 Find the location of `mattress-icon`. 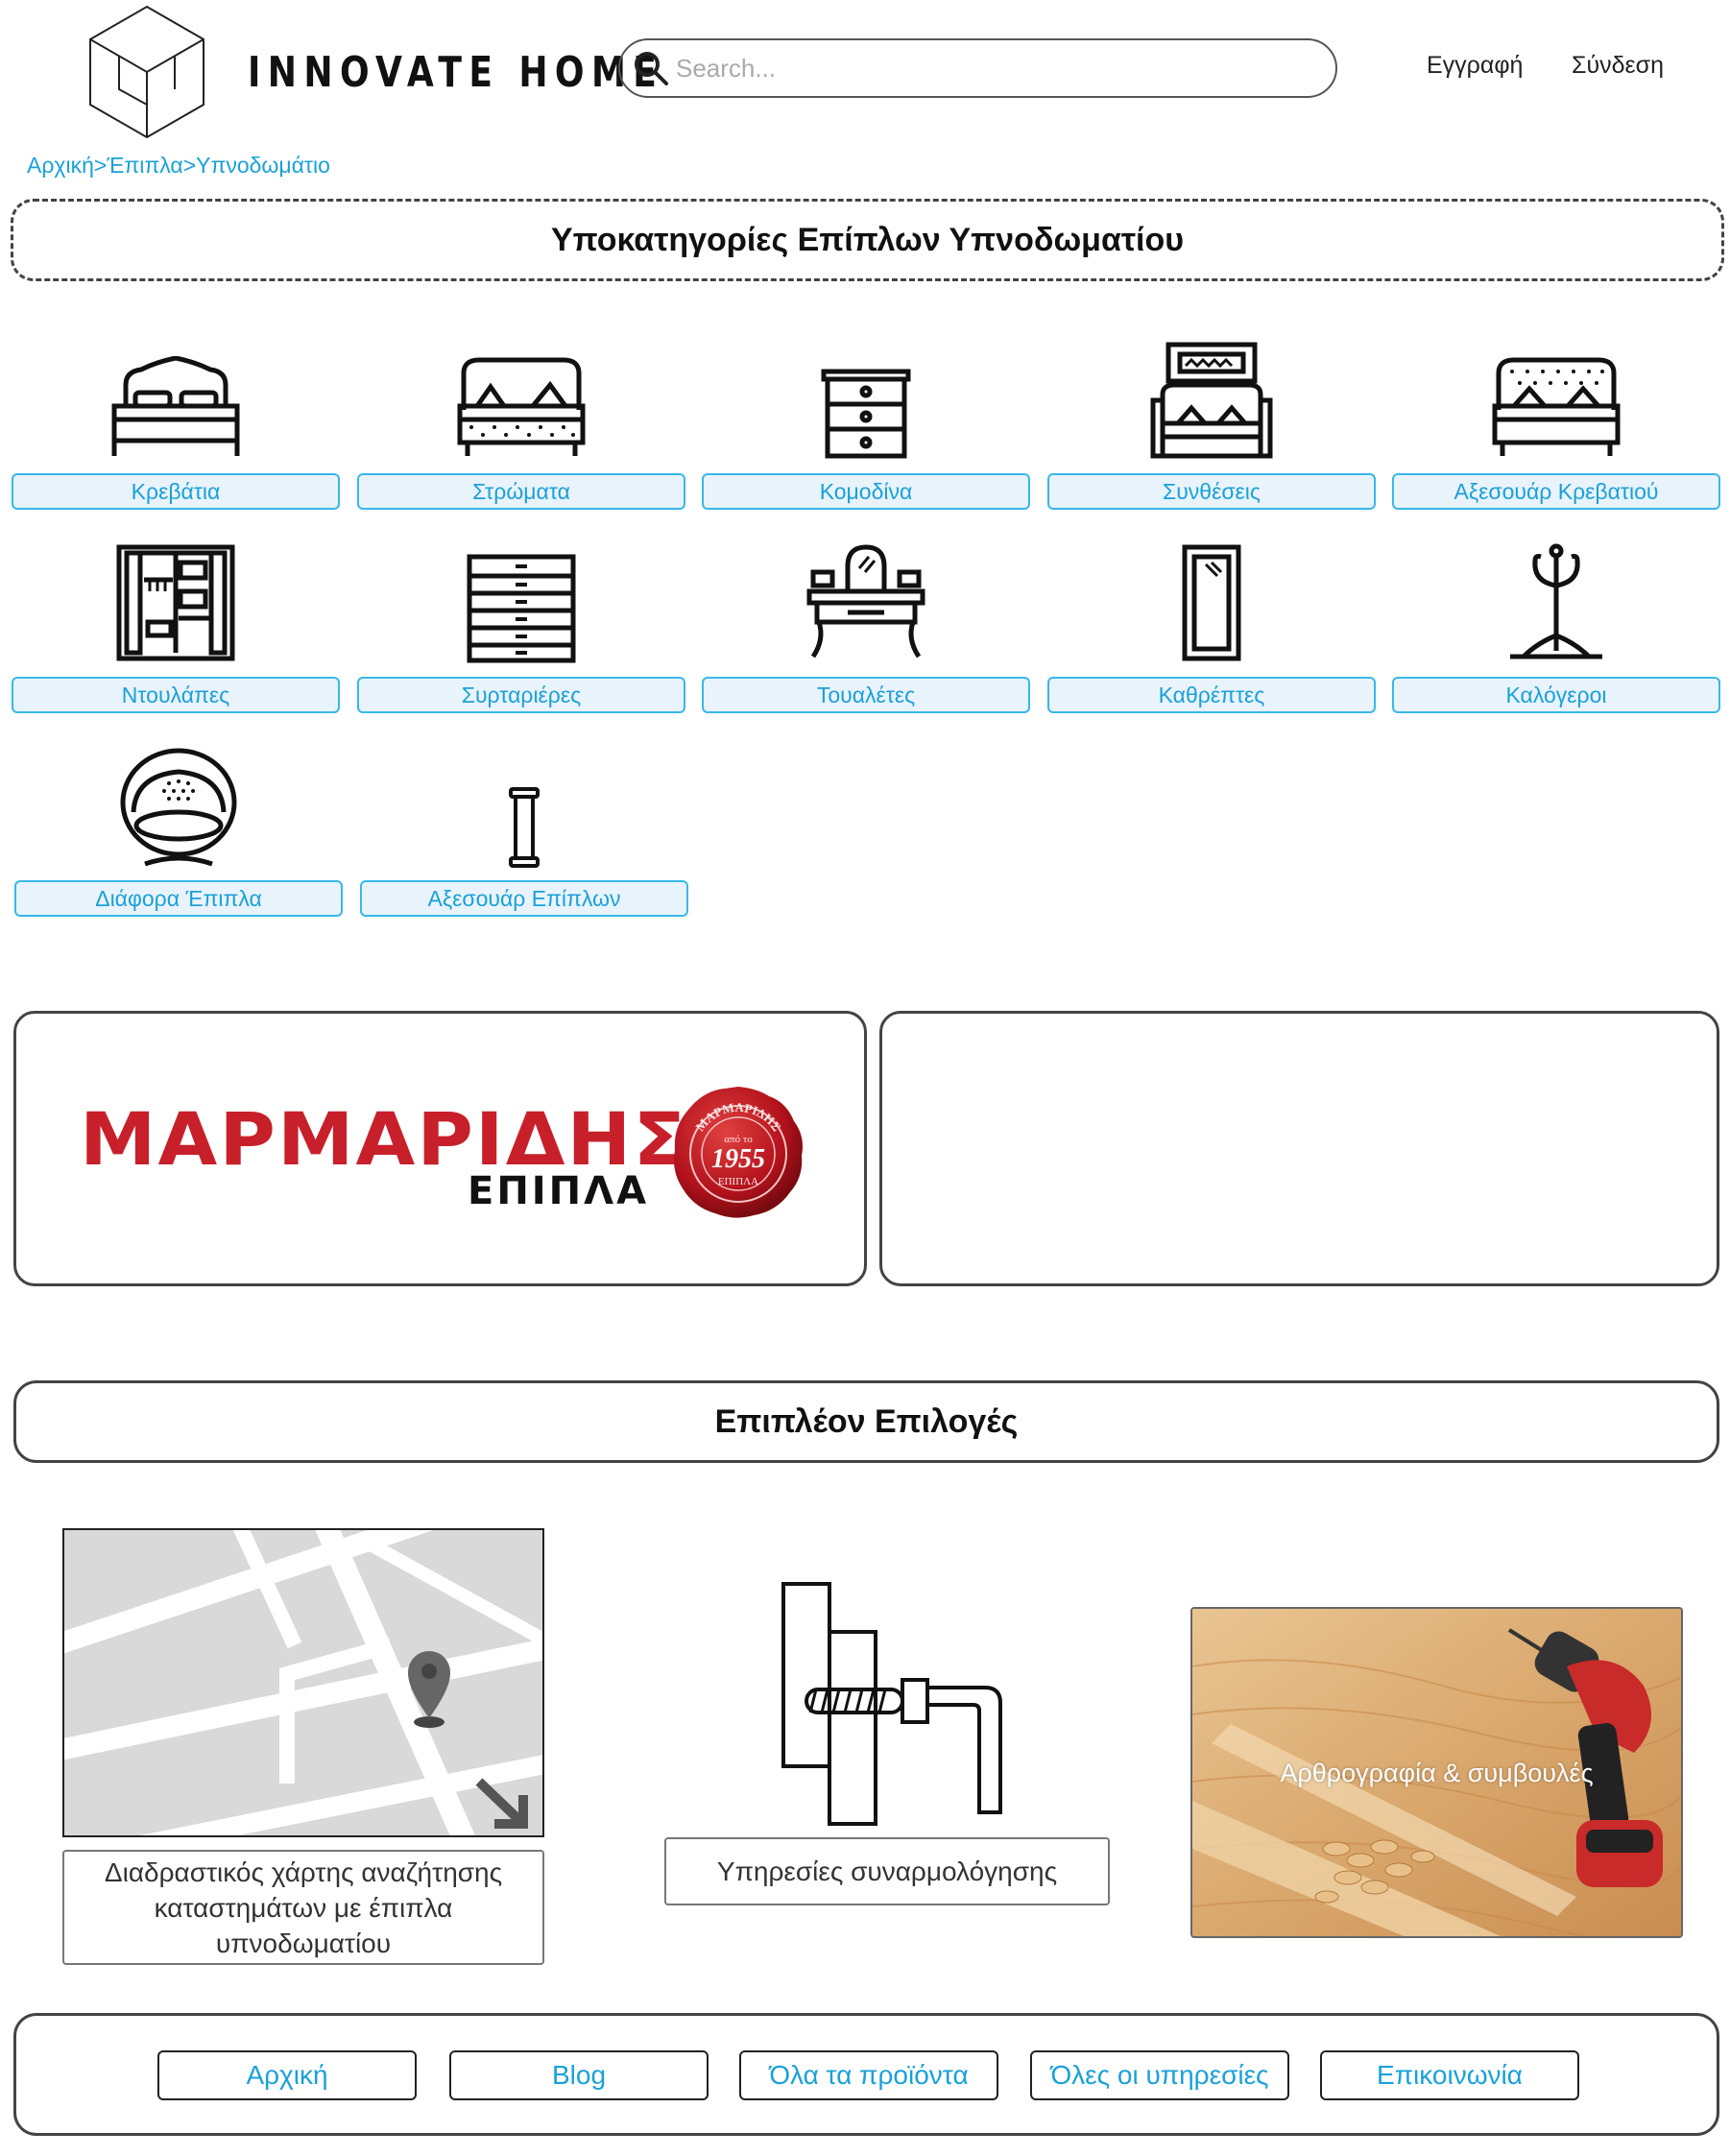

mattress-icon is located at coordinates (521, 406).